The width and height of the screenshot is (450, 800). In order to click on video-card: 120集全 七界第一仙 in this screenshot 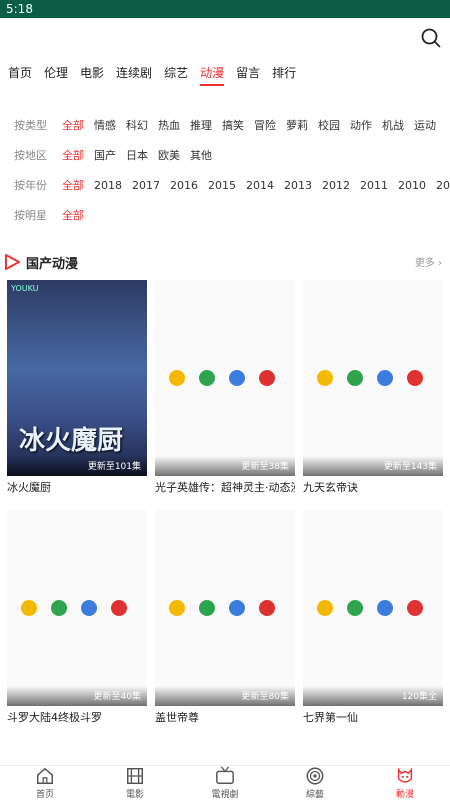, I will do `click(373, 620)`.